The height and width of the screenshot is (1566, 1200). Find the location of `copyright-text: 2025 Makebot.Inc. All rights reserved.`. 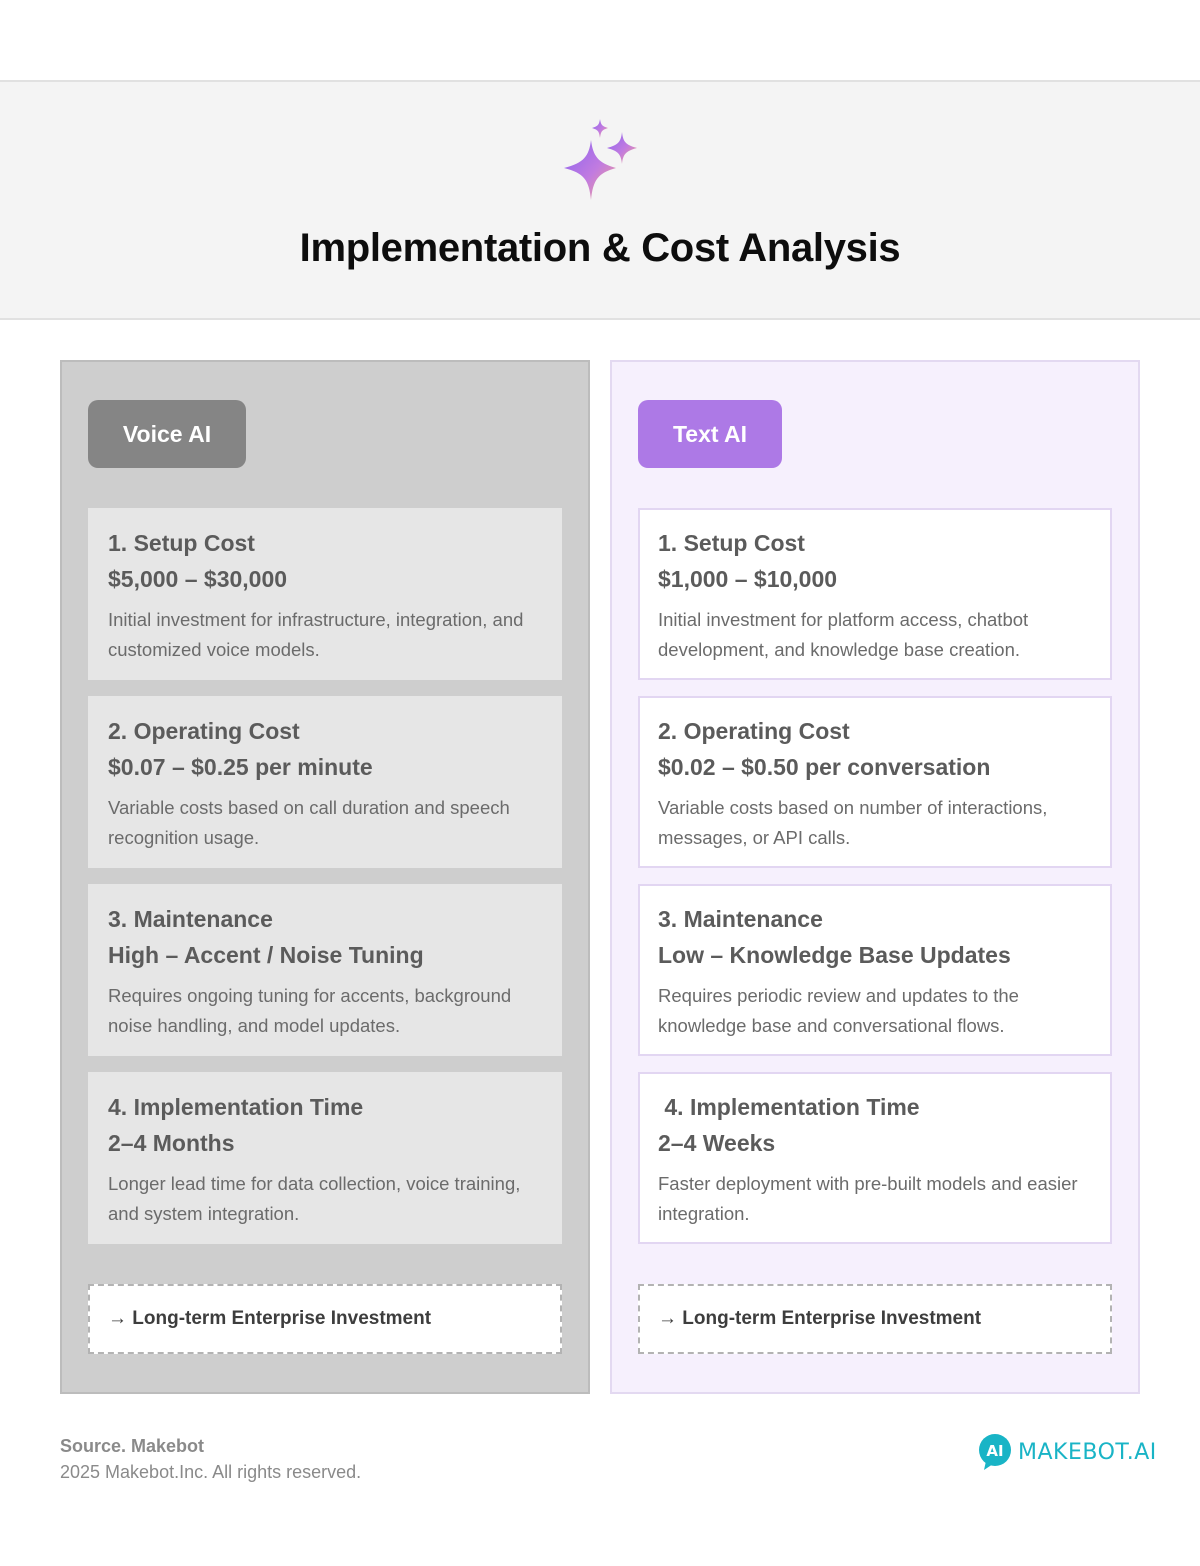

copyright-text: 2025 Makebot.Inc. All rights reserved. is located at coordinates (211, 1472).